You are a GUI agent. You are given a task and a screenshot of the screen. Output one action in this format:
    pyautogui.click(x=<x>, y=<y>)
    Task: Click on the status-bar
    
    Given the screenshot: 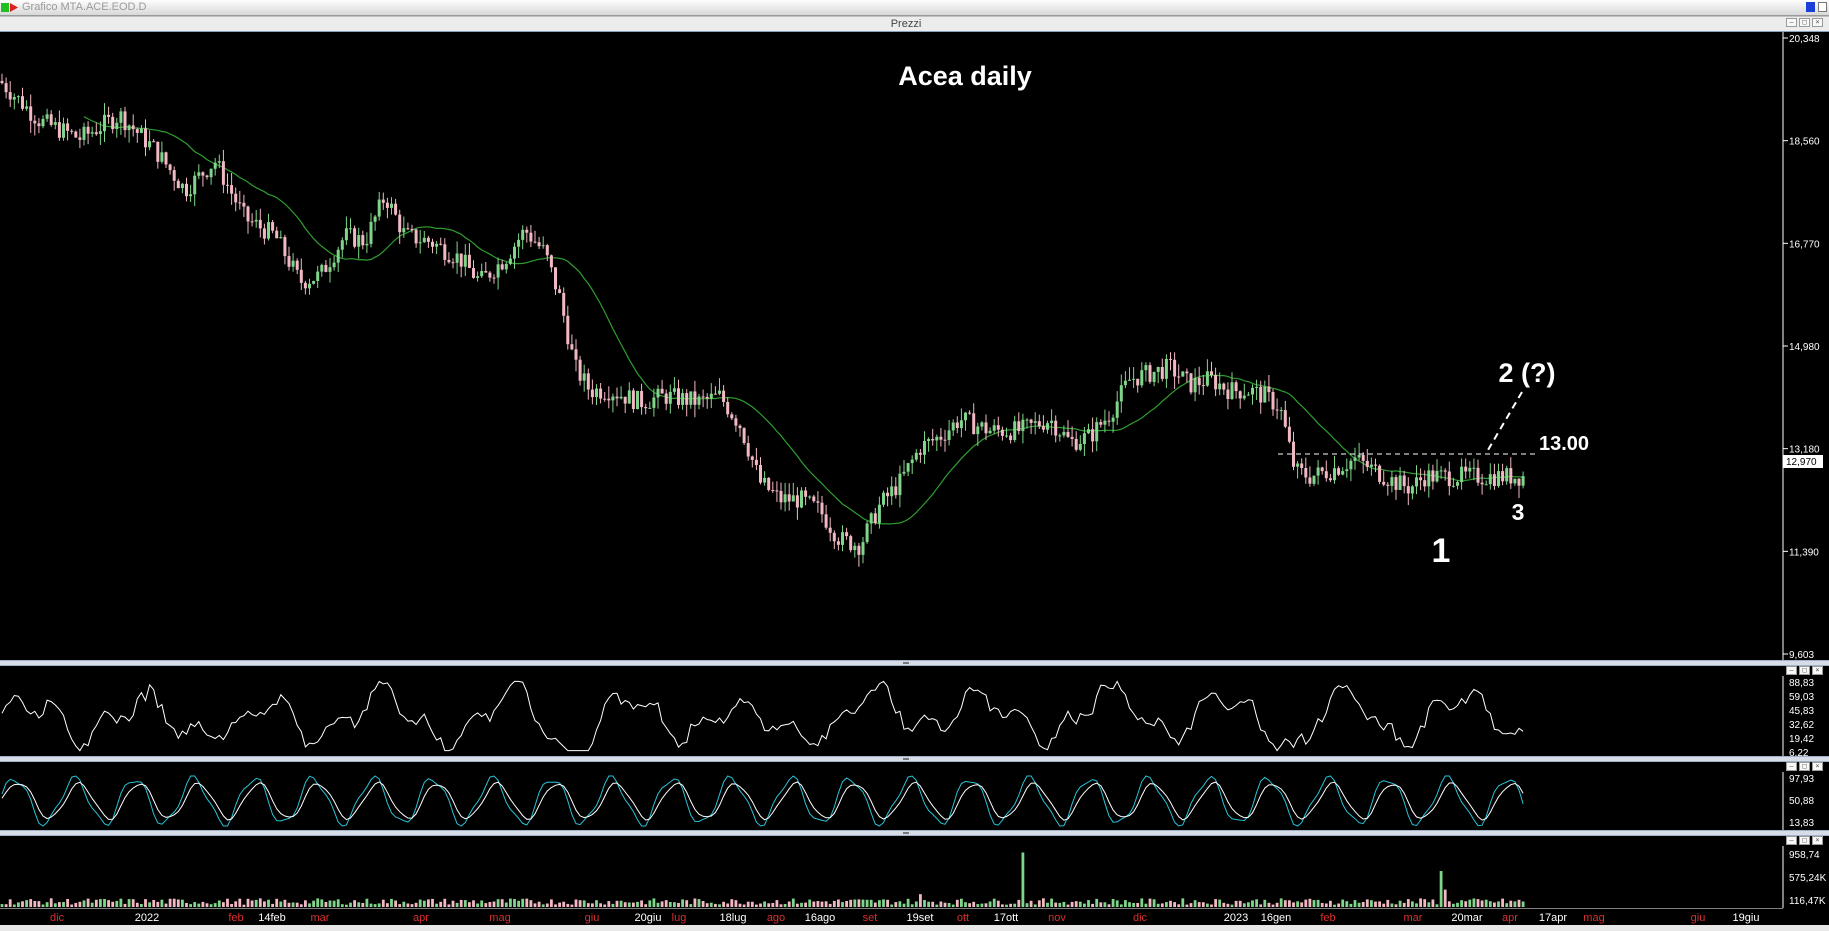 What is the action you would take?
    pyautogui.click(x=914, y=928)
    